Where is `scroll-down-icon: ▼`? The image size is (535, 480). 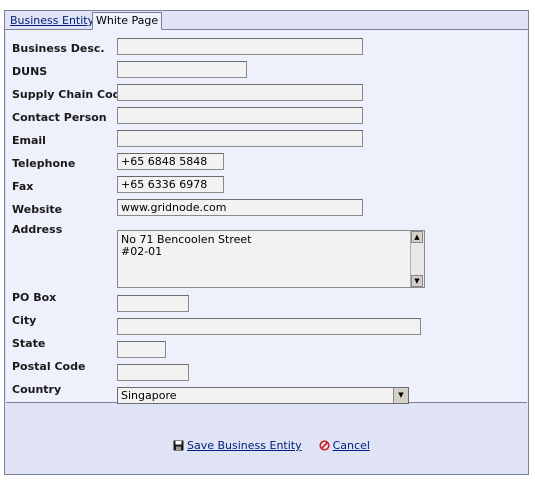 scroll-down-icon: ▼ is located at coordinates (417, 281).